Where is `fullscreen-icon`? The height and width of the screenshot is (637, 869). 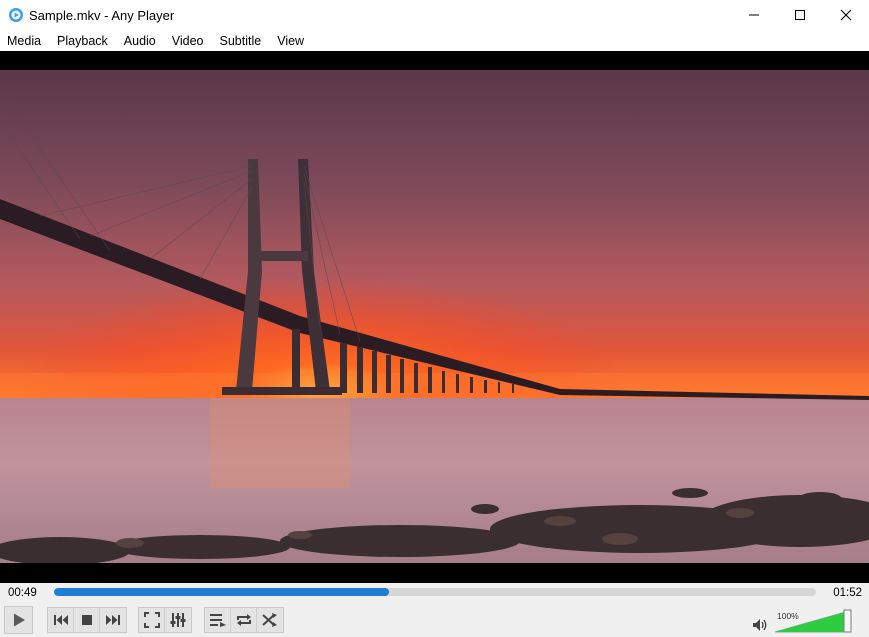 fullscreen-icon is located at coordinates (151, 620).